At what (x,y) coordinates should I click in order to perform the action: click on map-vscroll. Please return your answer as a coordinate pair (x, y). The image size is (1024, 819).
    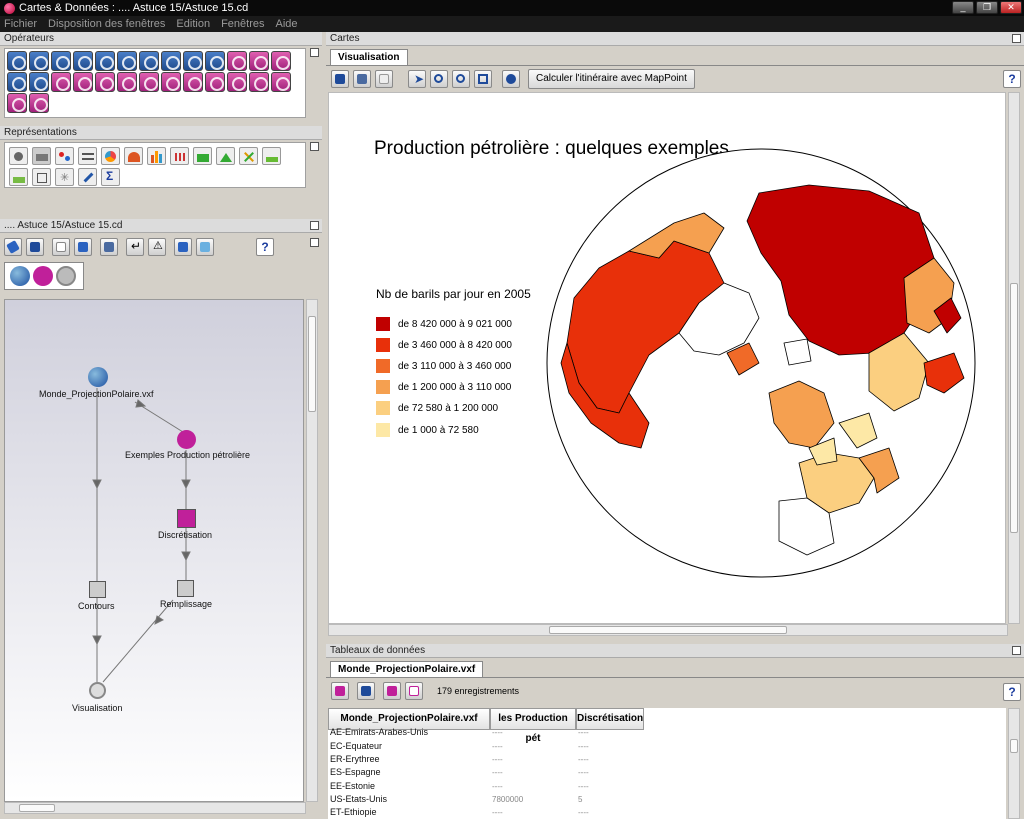
    Looking at the image, I should click on (1014, 358).